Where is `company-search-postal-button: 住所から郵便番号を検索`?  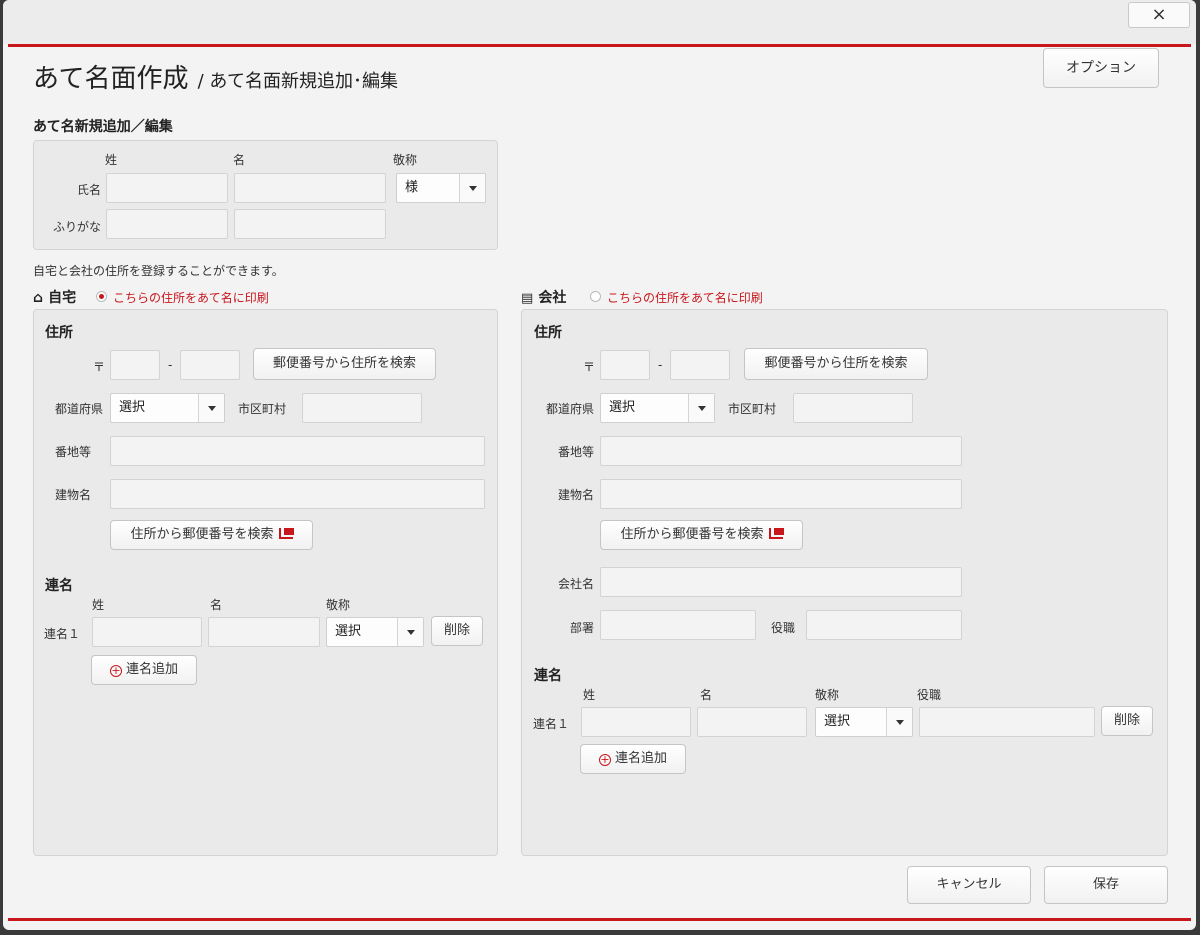
company-search-postal-button: 住所から郵便番号を検索 is located at coordinates (701, 535).